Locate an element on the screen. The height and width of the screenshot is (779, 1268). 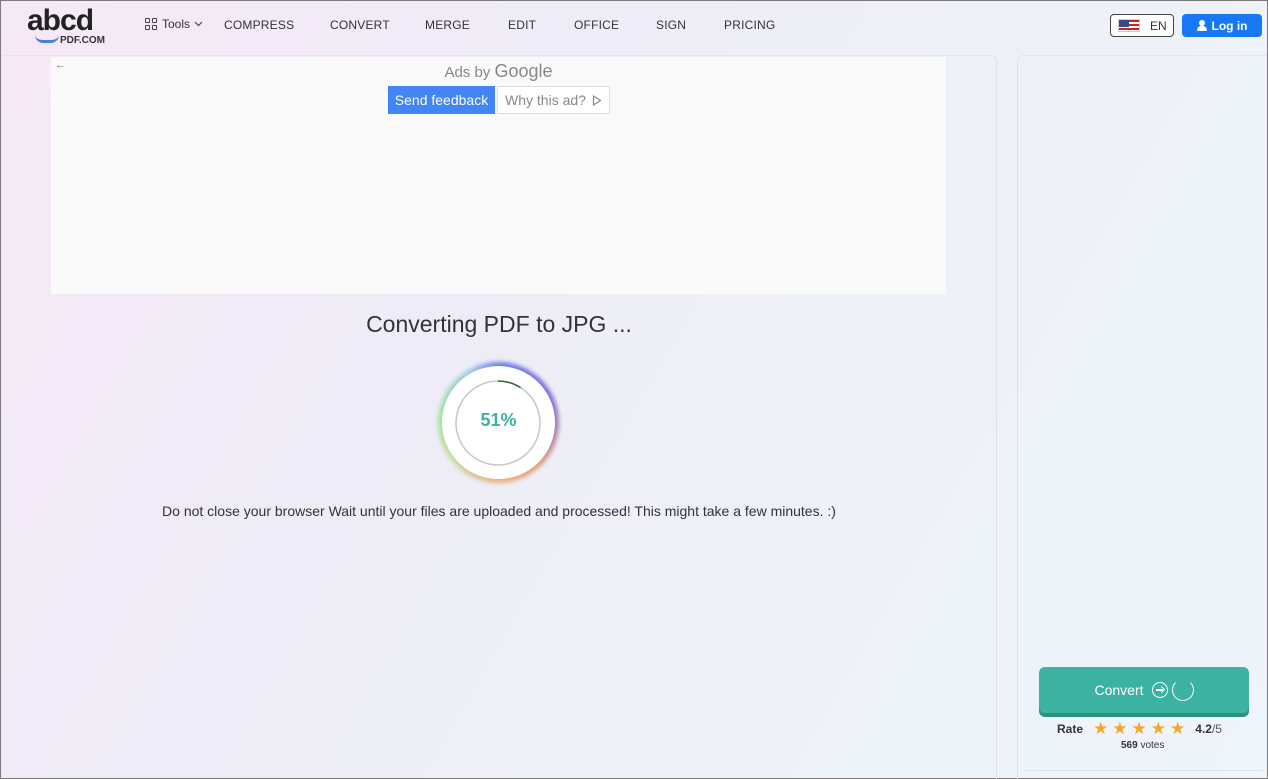
convert-label: Convert is located at coordinates (1119, 690).